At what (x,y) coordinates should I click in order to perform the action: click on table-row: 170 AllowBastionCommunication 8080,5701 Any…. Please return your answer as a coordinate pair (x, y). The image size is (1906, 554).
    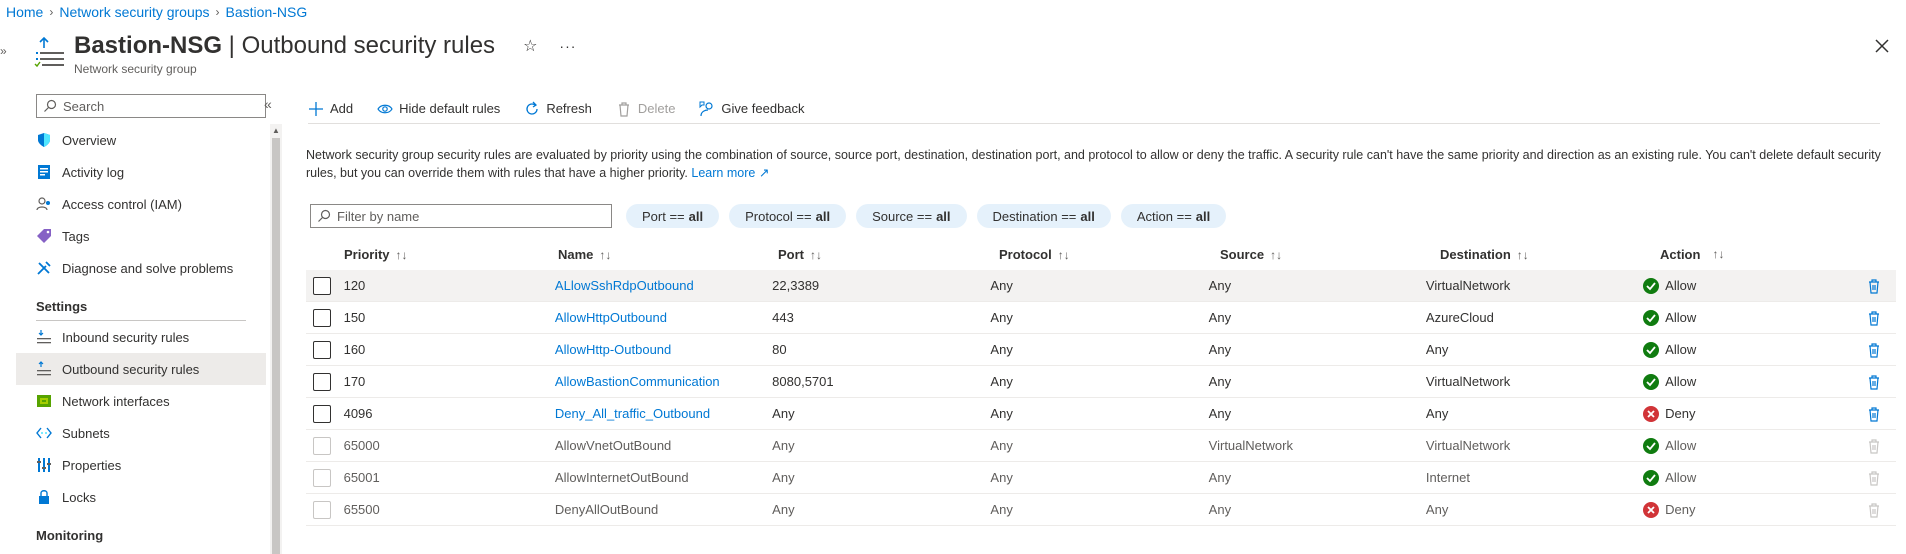
    Looking at the image, I should click on (1101, 382).